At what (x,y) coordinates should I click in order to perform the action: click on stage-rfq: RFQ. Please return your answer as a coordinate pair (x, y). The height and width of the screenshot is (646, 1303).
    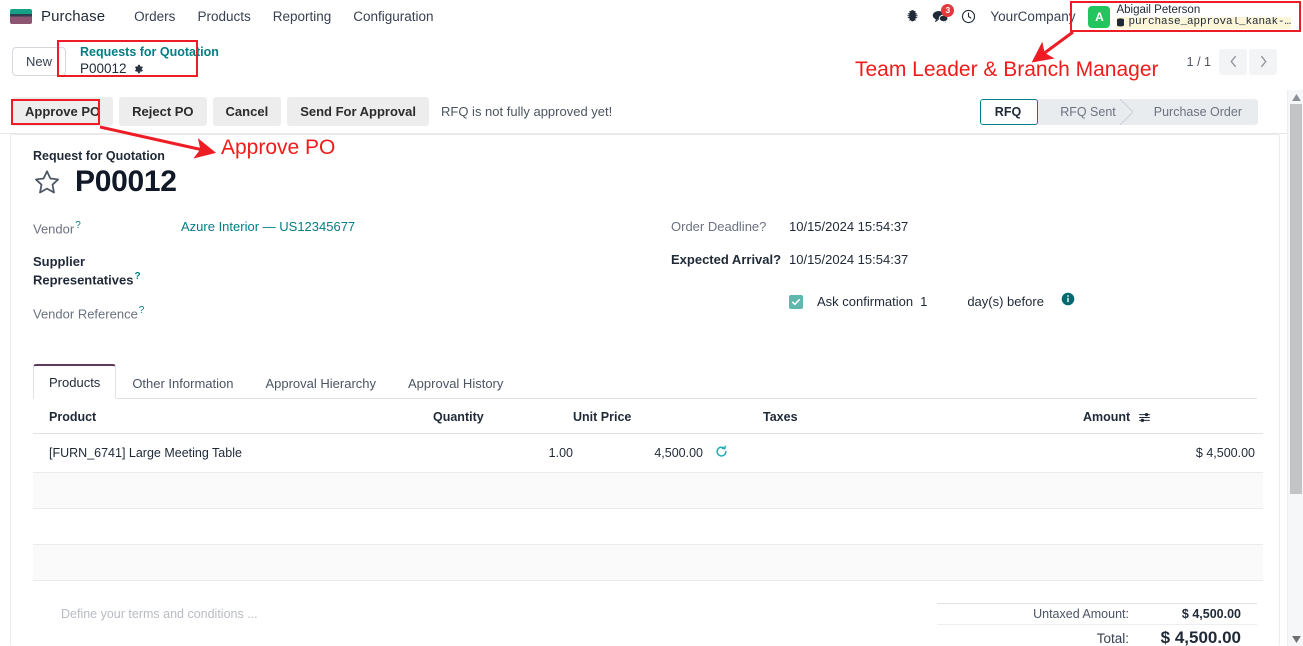
    Looking at the image, I should click on (1009, 111).